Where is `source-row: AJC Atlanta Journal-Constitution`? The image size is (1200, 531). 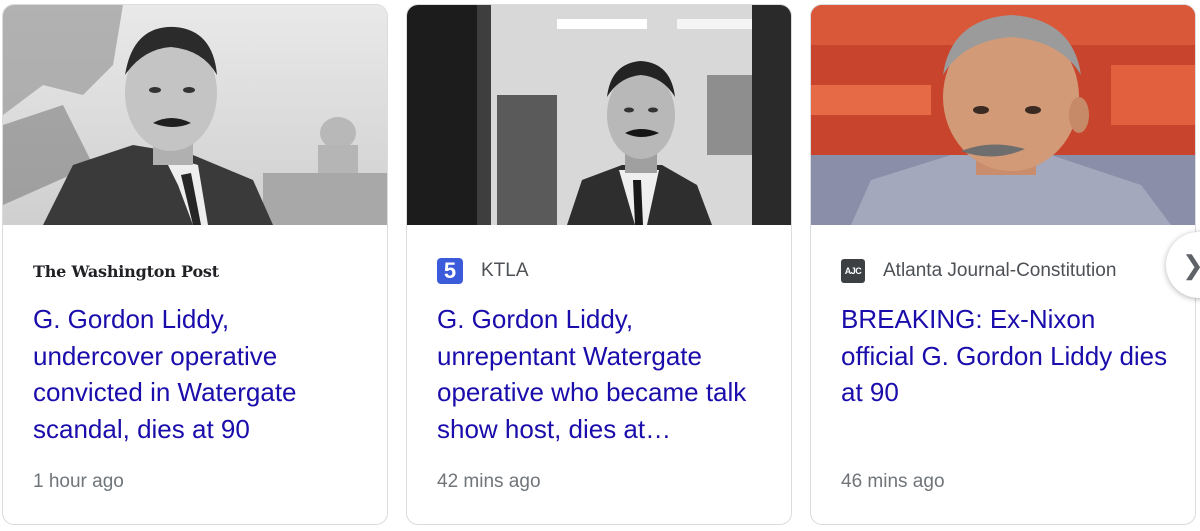
source-row: AJC Atlanta Journal-Constitution is located at coordinates (1013, 271).